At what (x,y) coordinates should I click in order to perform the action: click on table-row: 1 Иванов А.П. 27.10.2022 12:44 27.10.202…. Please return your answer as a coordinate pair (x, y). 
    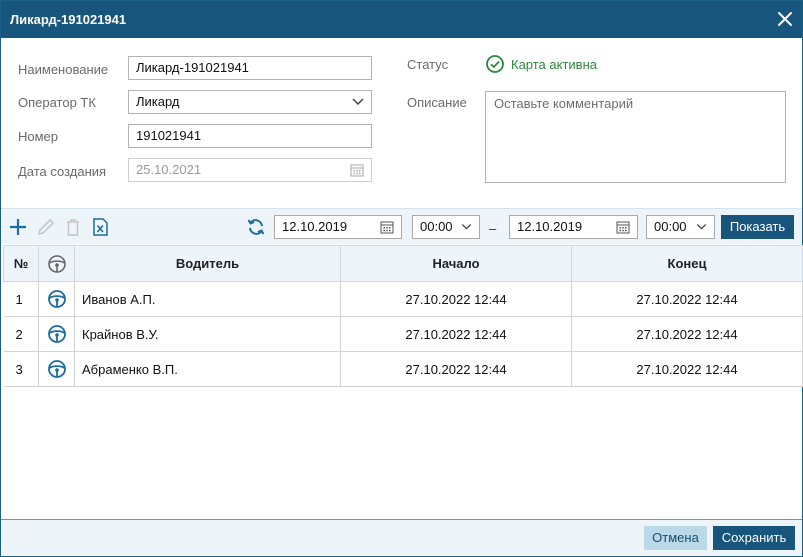
    Looking at the image, I should click on (403, 299).